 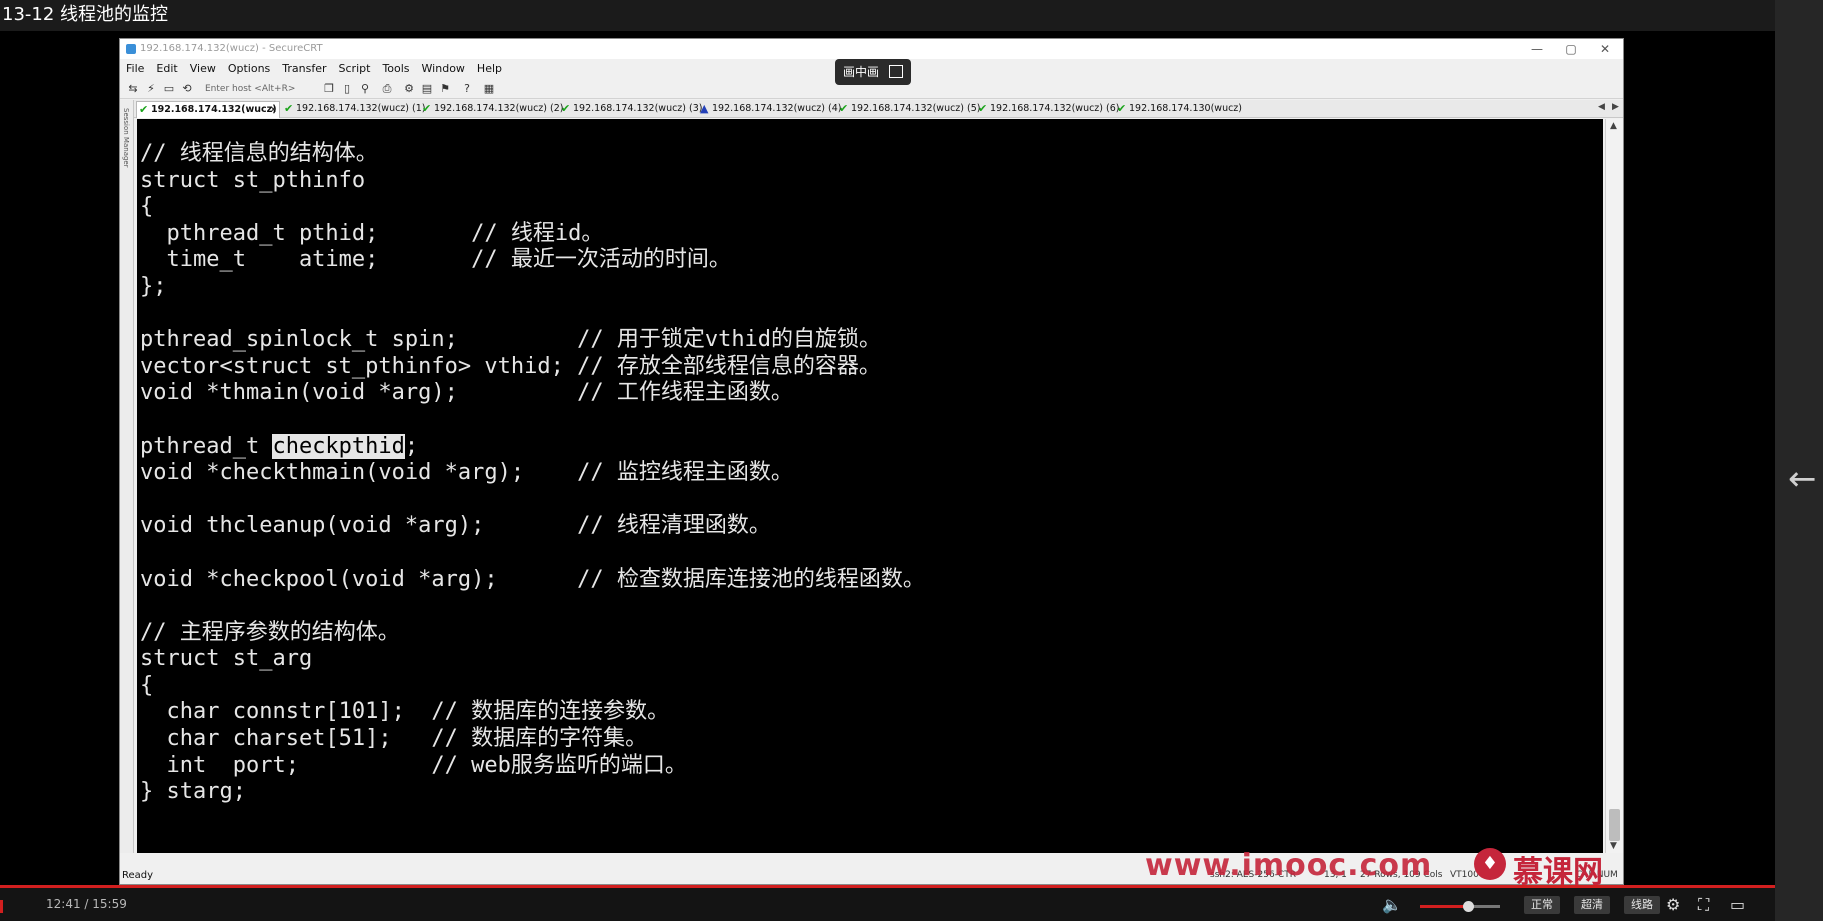 I want to click on status-ready: Ready, so click(x=138, y=875).